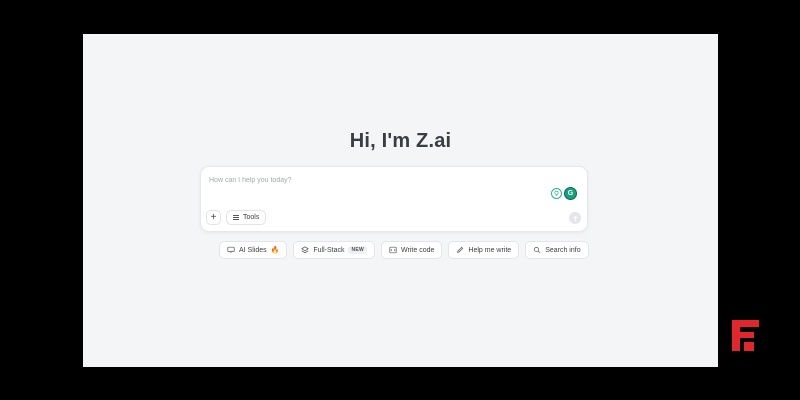 This screenshot has width=800, height=400. Describe the element at coordinates (563, 250) in the screenshot. I see `search-info-label: Search info` at that location.